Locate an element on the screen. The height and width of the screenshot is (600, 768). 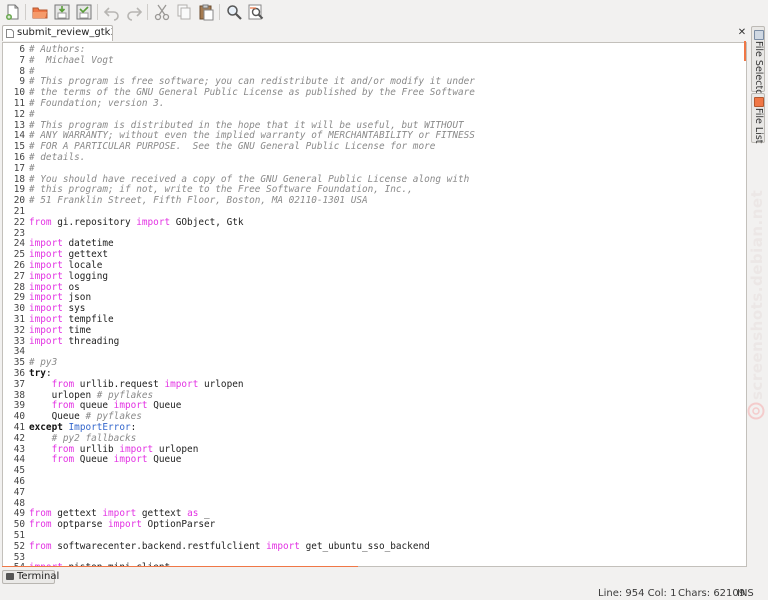
code-text: import datetime is located at coordinates (71, 244).